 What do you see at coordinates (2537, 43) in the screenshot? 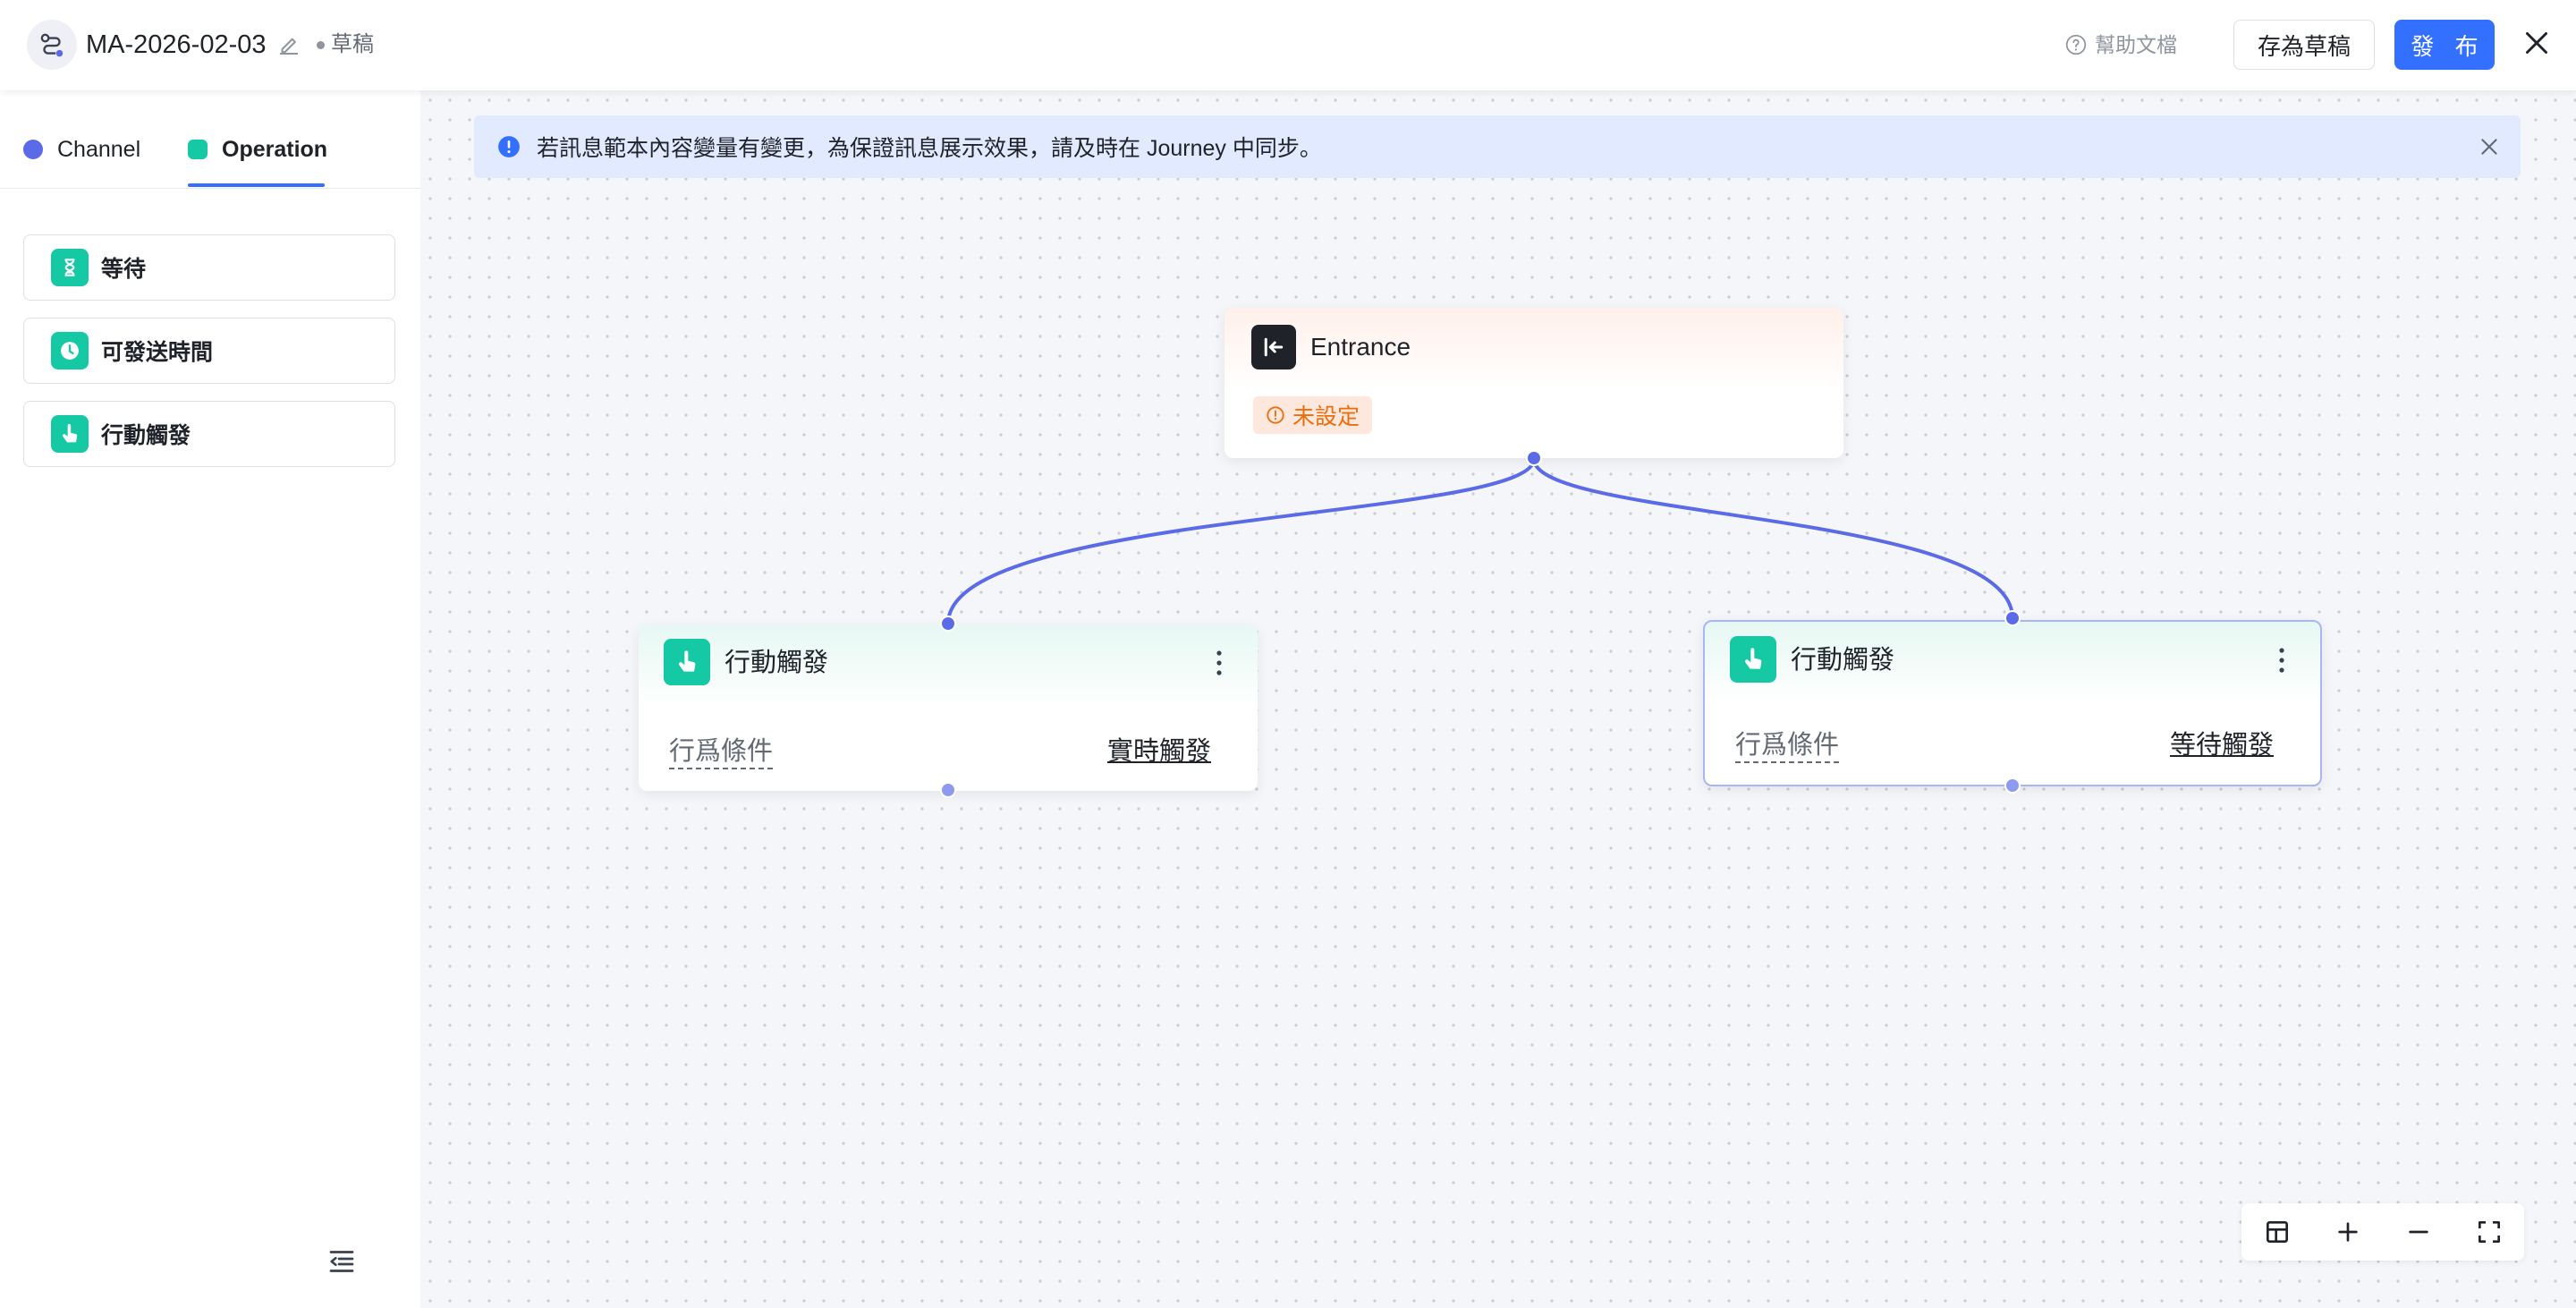
I see `close-icon` at bounding box center [2537, 43].